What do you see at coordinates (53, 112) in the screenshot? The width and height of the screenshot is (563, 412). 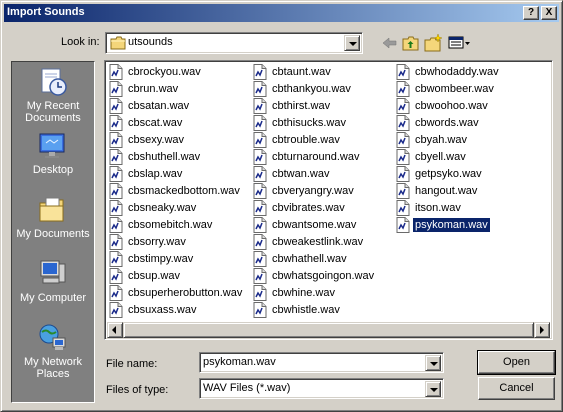 I see `place-label: My Recent Documents` at bounding box center [53, 112].